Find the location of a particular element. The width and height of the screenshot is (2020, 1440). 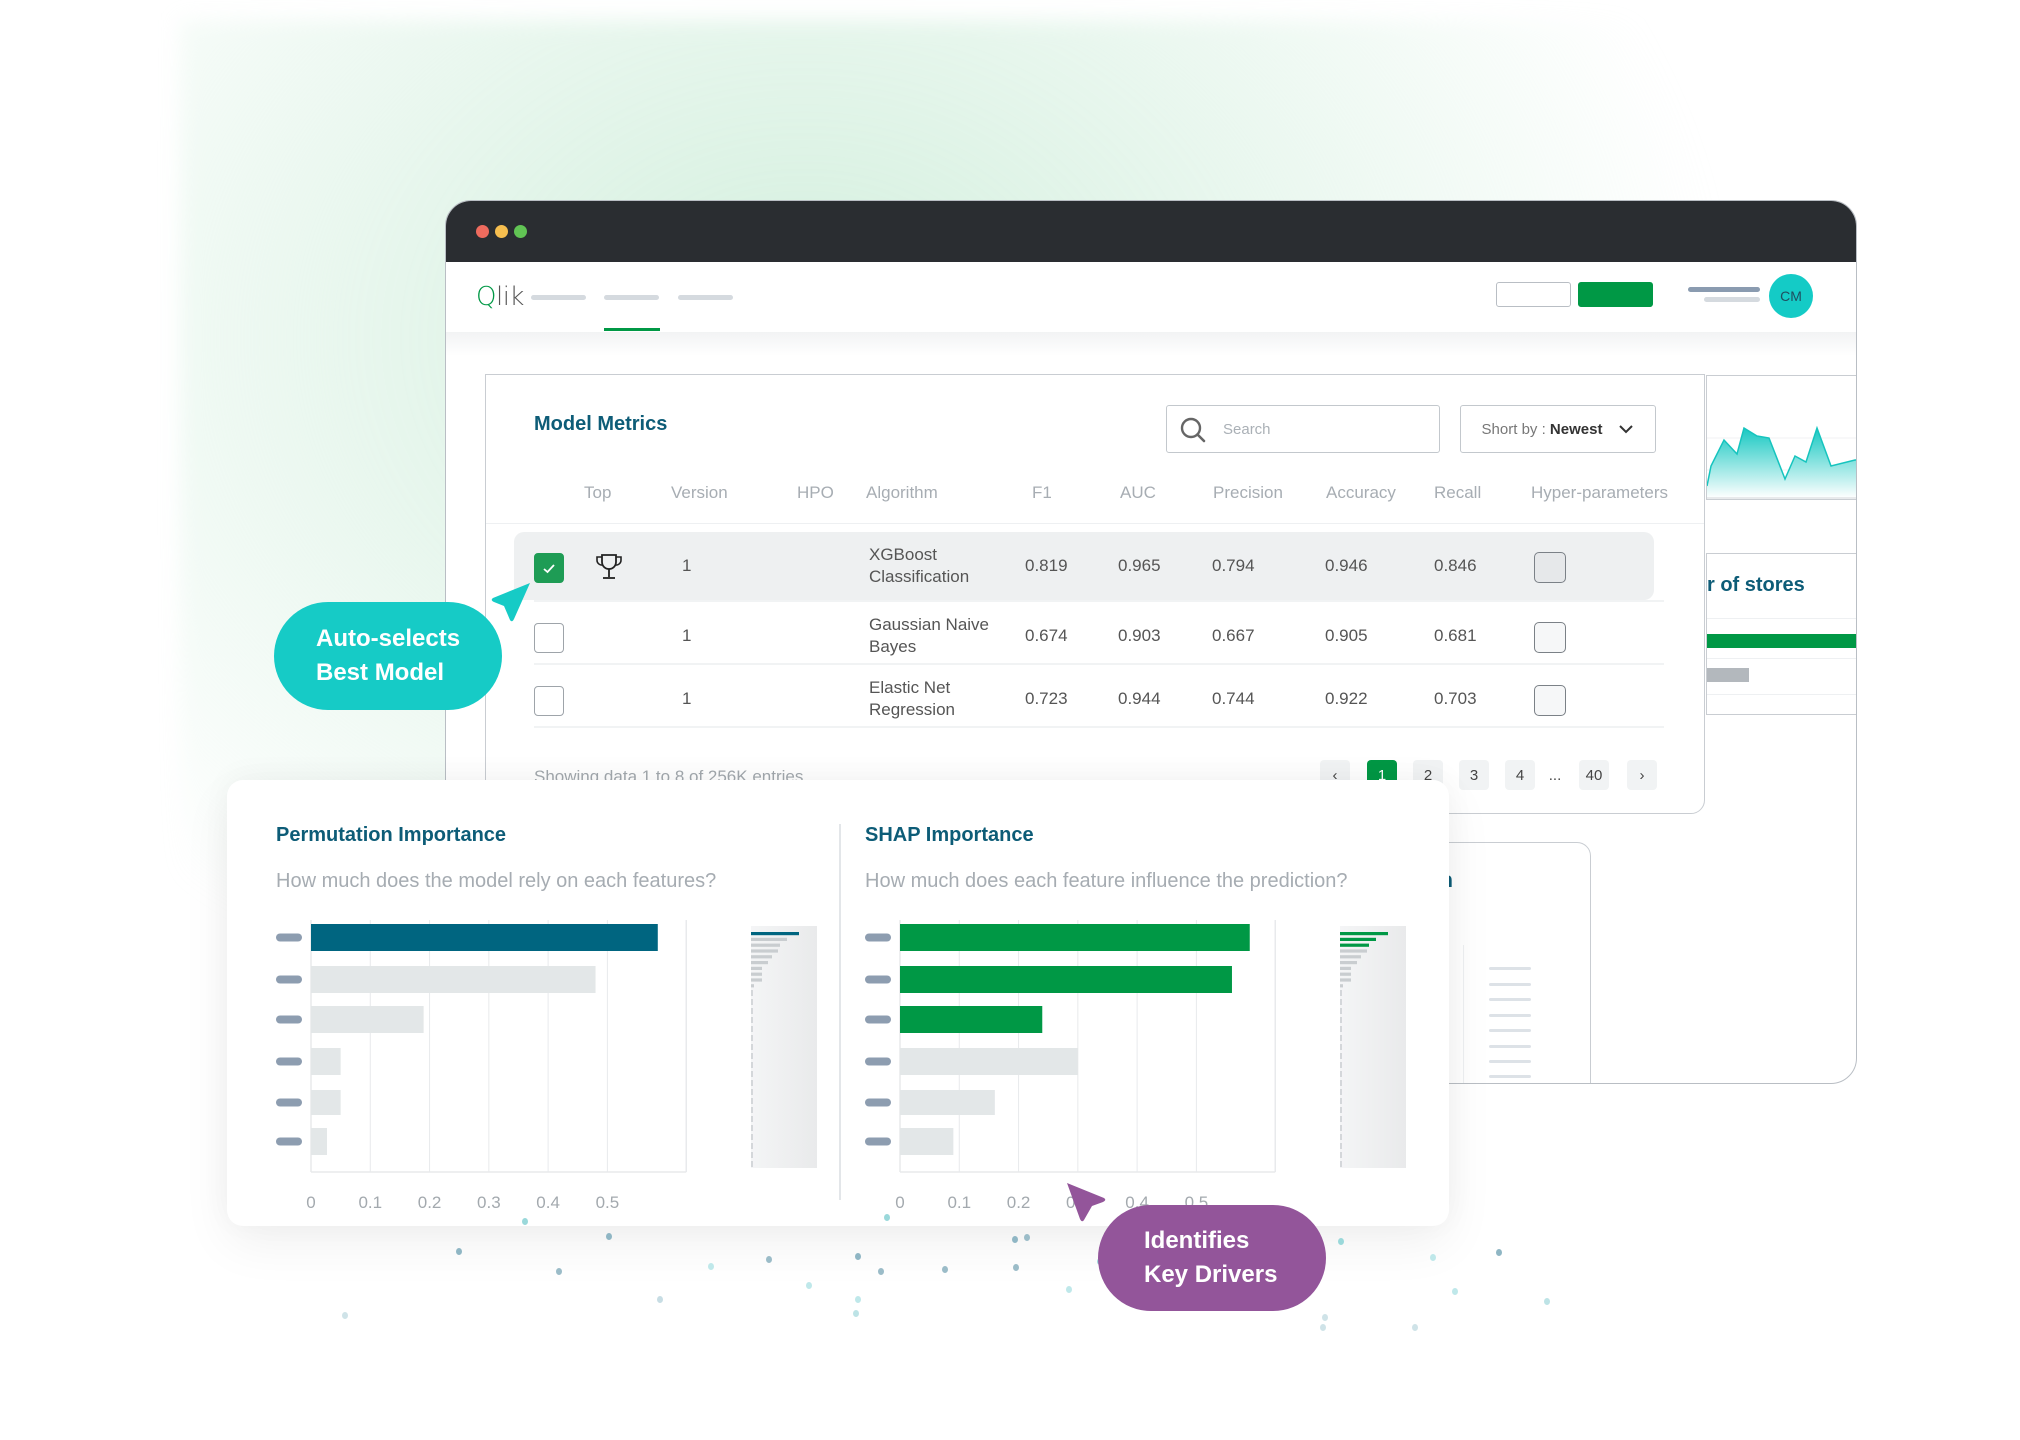

column-header-recall: Recall is located at coordinates (1457, 493).